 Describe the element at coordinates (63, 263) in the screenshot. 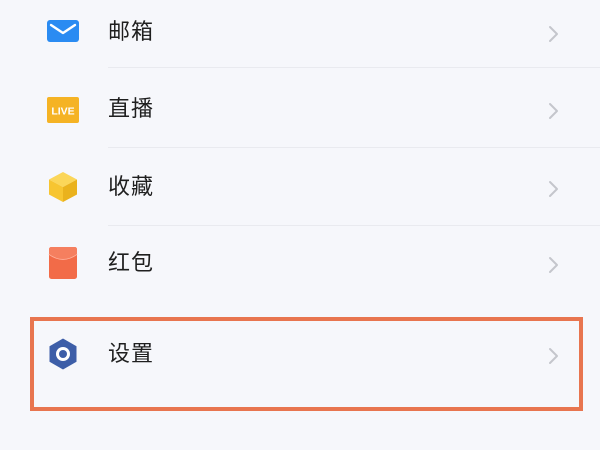

I see `red-packet-icon` at that location.